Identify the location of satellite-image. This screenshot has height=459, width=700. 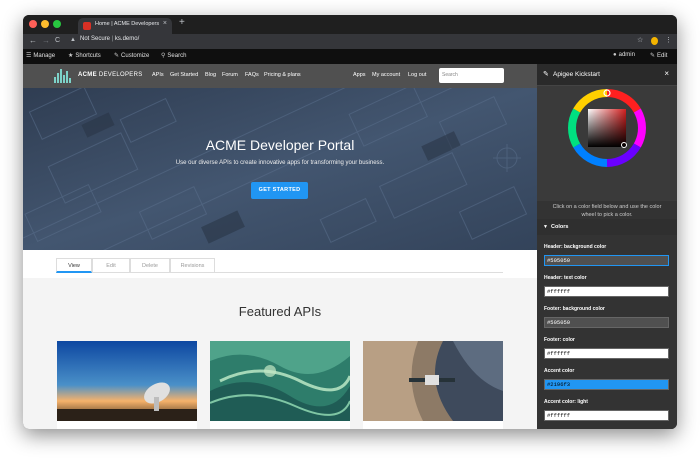
(433, 381).